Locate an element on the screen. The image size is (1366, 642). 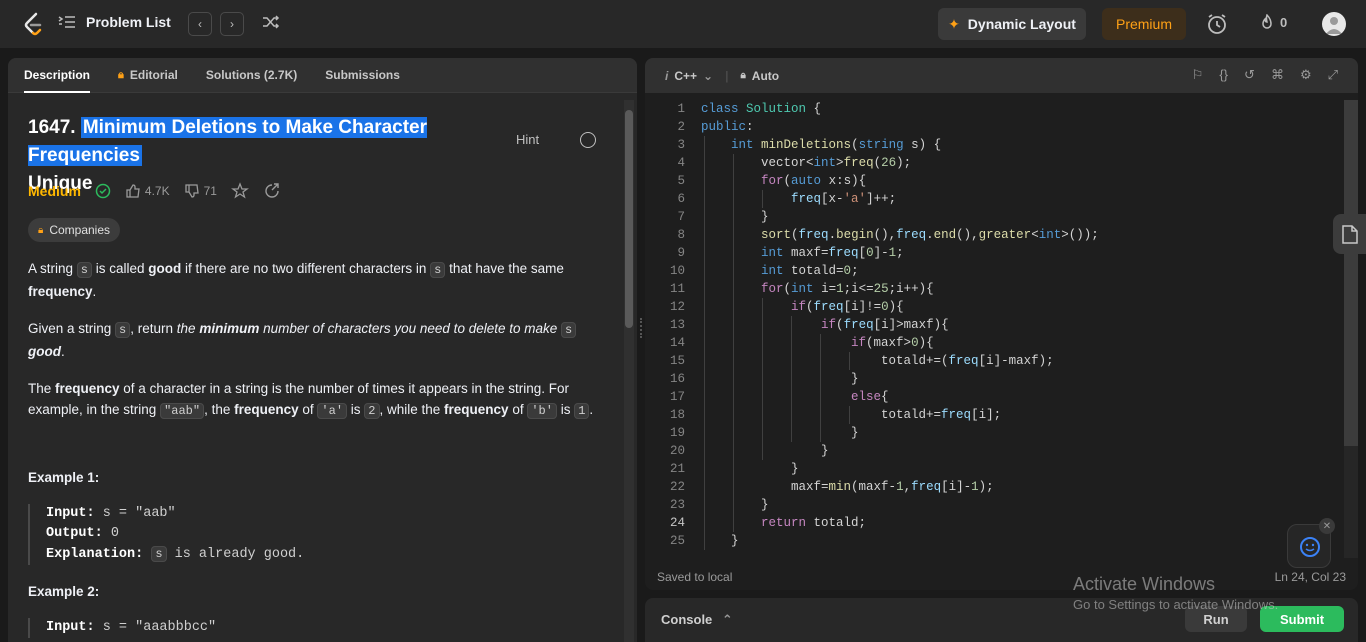
problem-list-button: Problem List is located at coordinates (114, 22).